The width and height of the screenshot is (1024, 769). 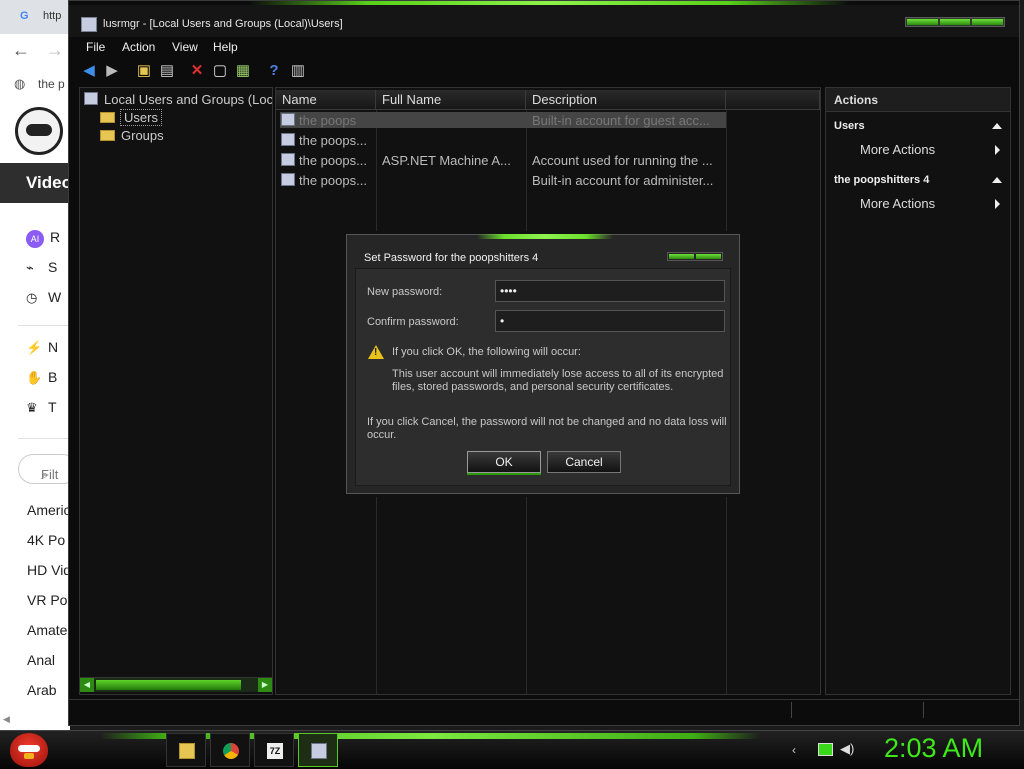 I want to click on tree-node-users: Users, so click(x=131, y=117).